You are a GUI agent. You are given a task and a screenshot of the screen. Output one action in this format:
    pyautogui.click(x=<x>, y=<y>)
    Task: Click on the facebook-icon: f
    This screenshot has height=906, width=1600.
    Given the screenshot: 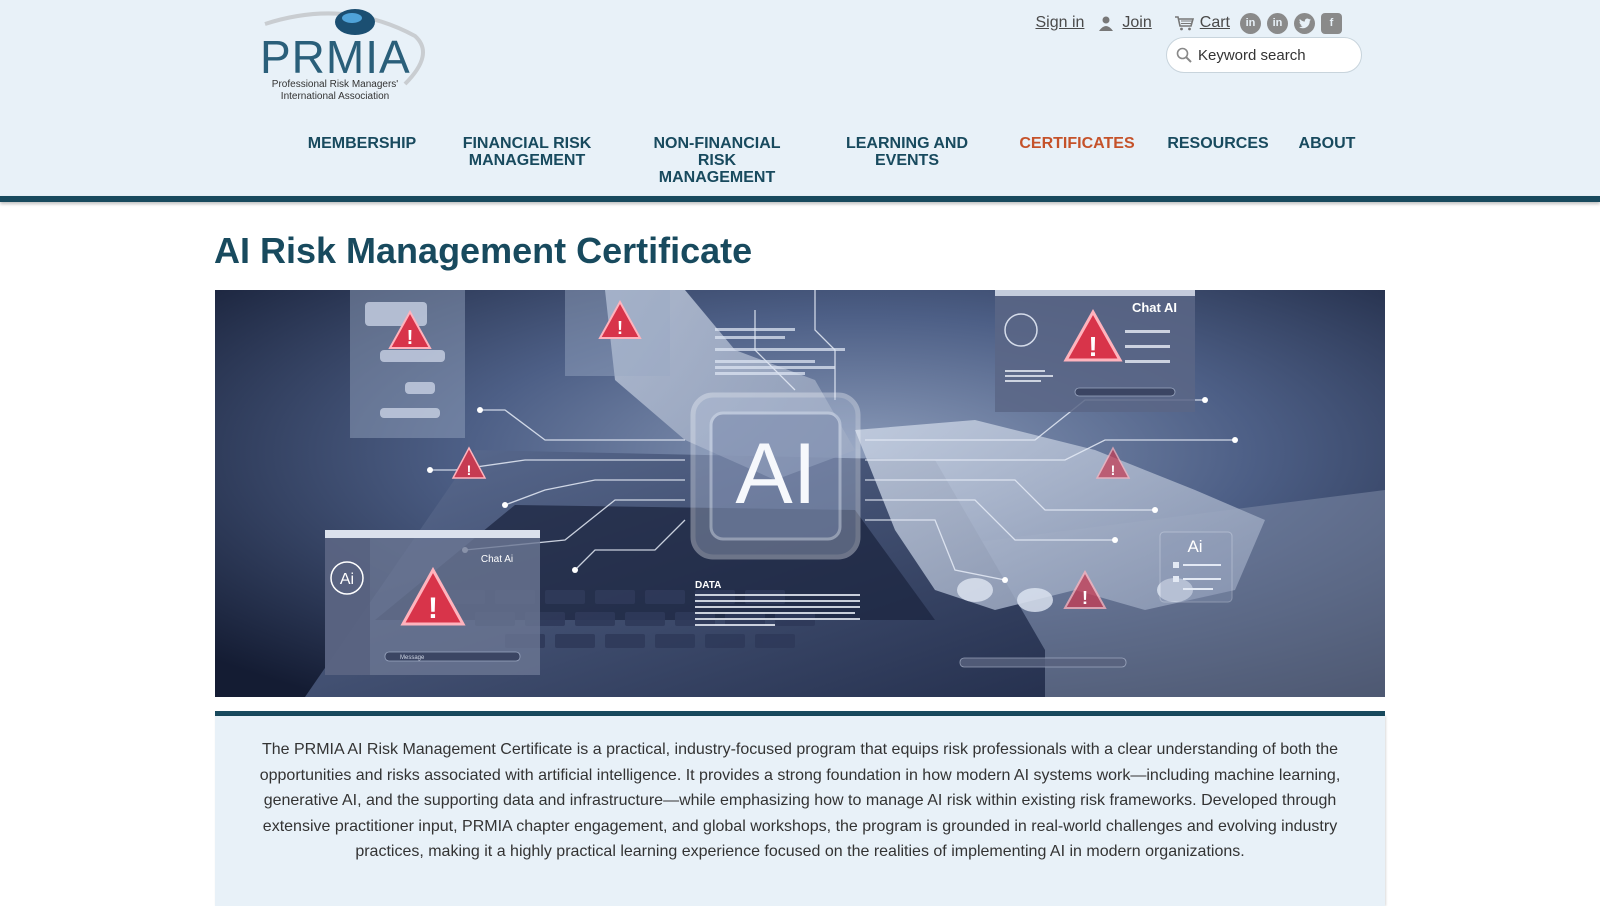 What is the action you would take?
    pyautogui.click(x=1331, y=23)
    